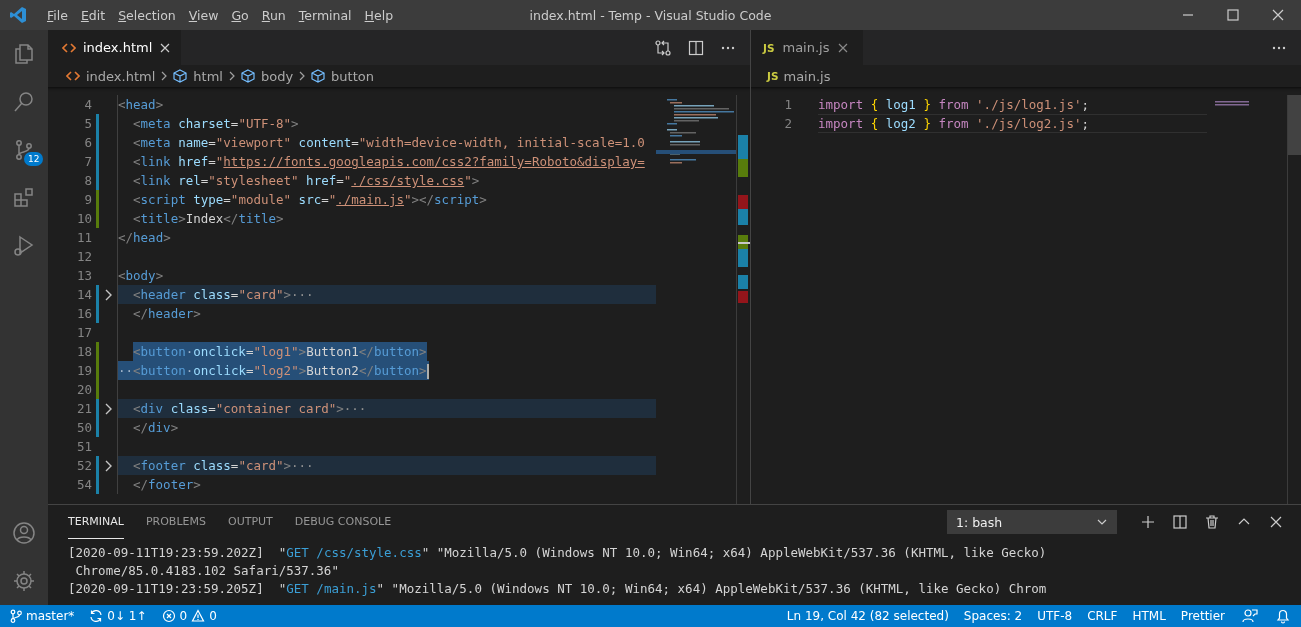 Image resolution: width=1301 pixels, height=627 pixels. What do you see at coordinates (156, 428) in the screenshot?
I see `code-line: </div>` at bounding box center [156, 428].